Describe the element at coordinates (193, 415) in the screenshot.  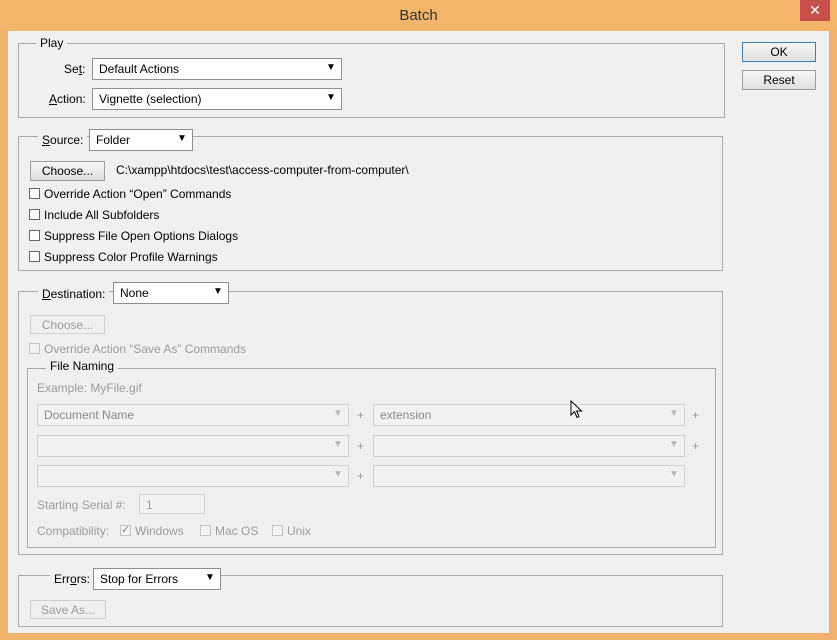
I see `naming-field-1: Document Name ▼` at that location.